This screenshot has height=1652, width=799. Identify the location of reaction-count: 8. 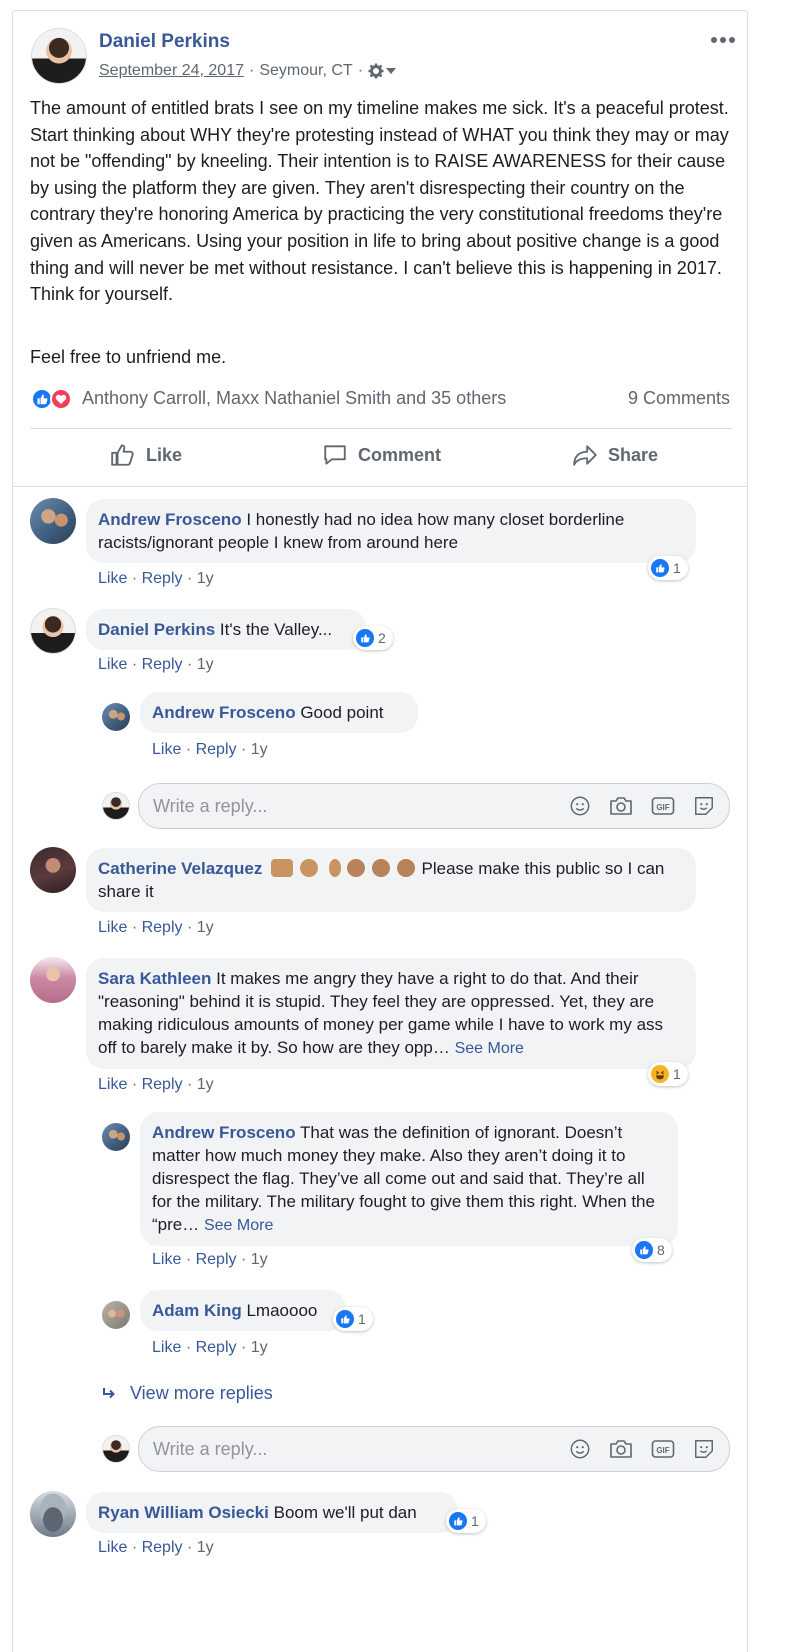
(661, 1250).